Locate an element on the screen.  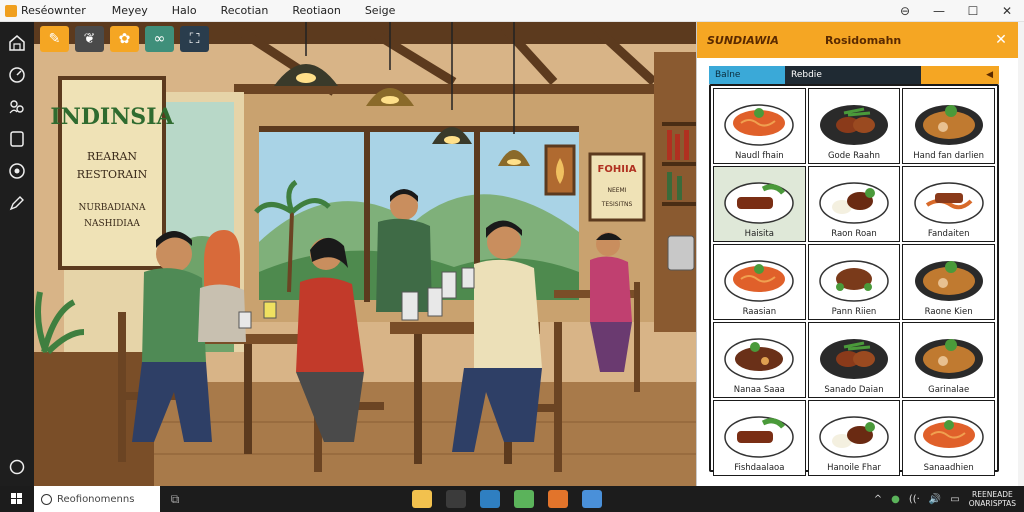
leaf-tool-button: ❦ is located at coordinates (89, 39).